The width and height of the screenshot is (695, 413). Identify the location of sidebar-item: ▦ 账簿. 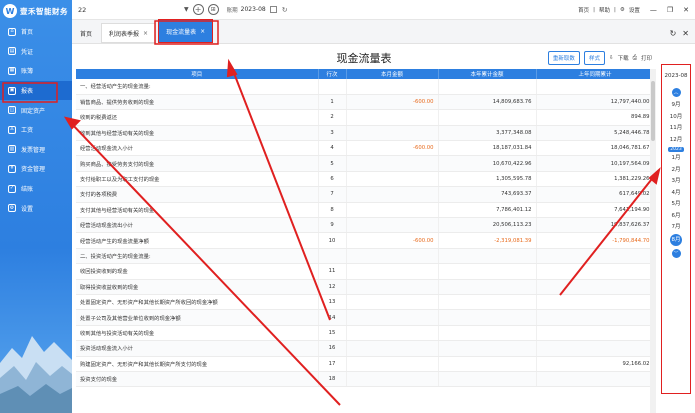
(36, 71).